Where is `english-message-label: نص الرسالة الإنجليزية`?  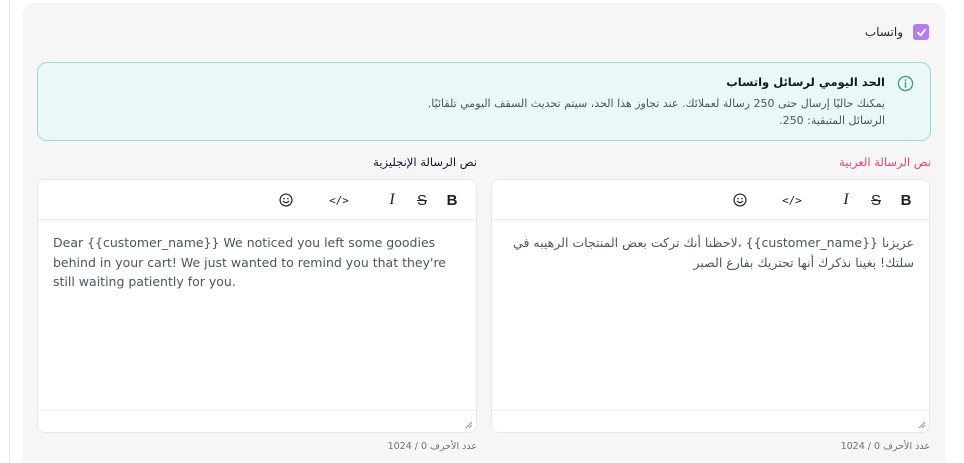 english-message-label: نص الرسالة الإنجليزية is located at coordinates (425, 162).